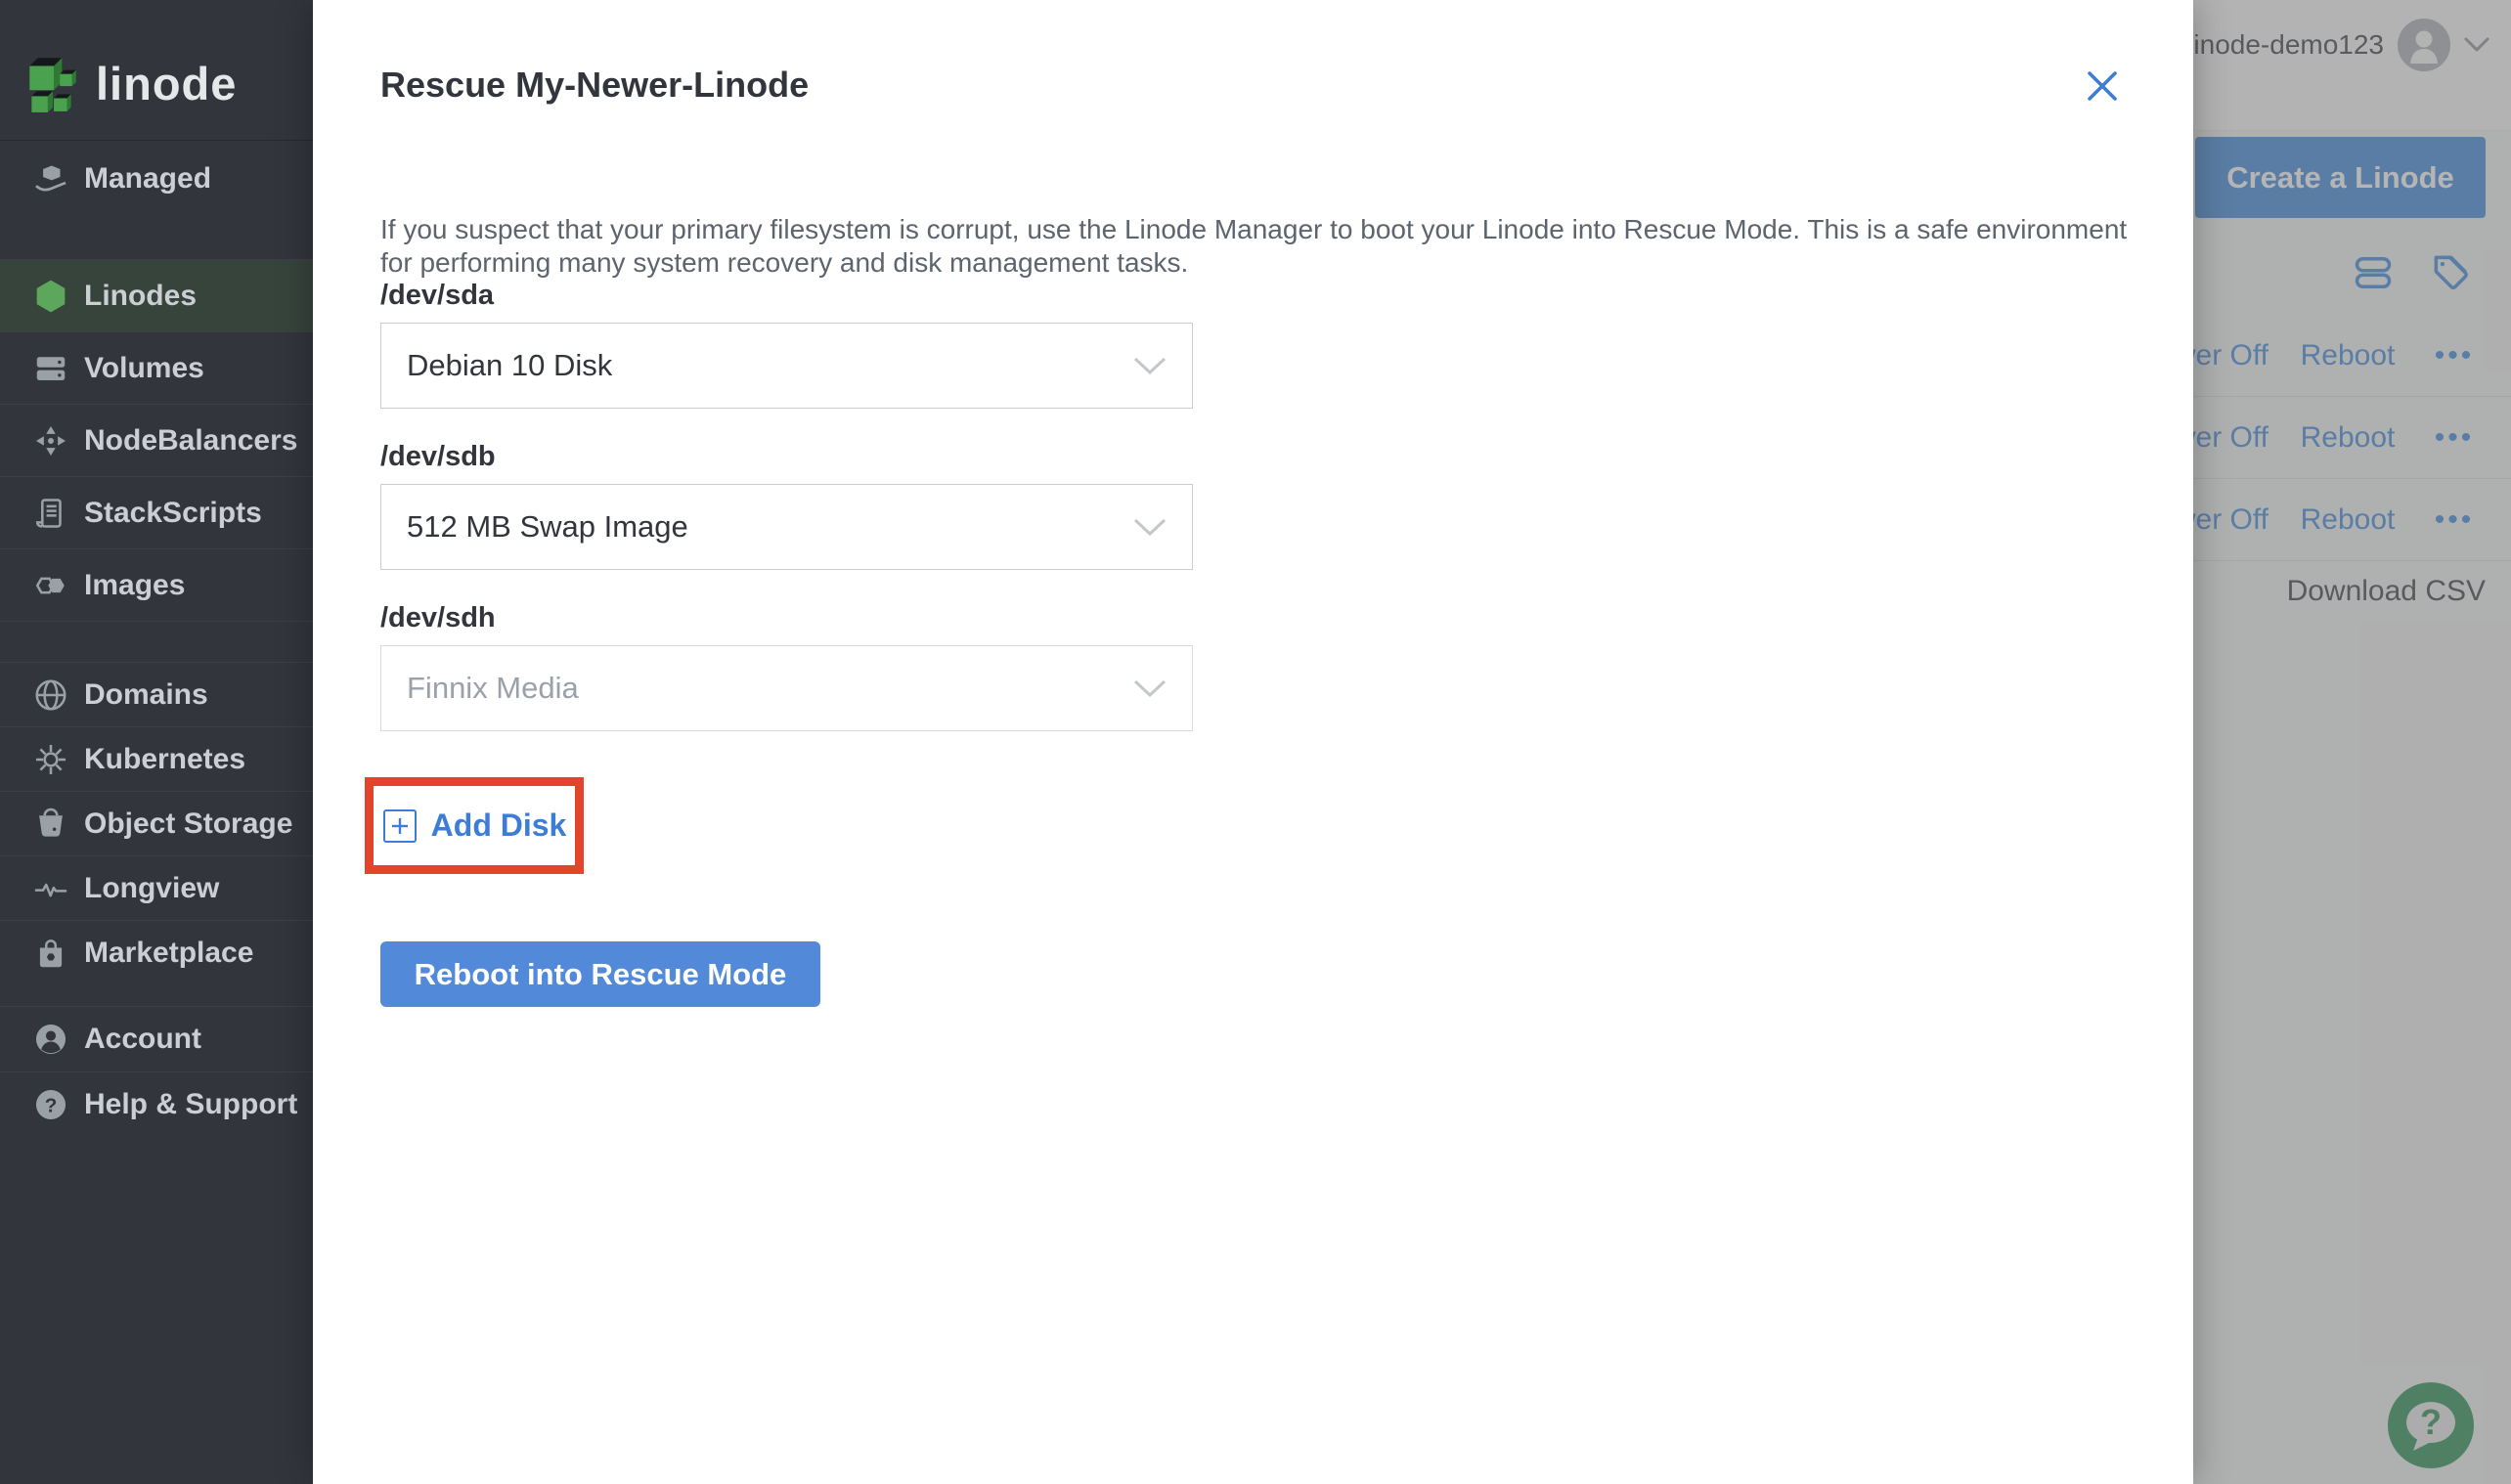  Describe the element at coordinates (191, 440) in the screenshot. I see `sidebar-item-label: NodeBalancers` at that location.